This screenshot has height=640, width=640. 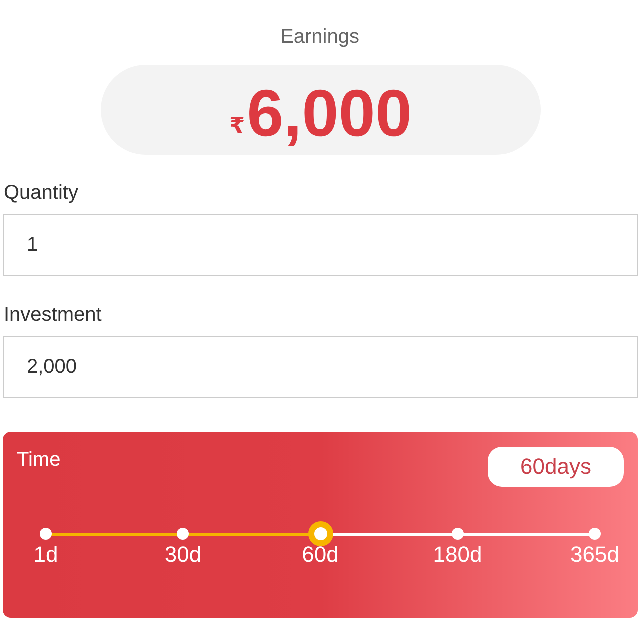 I want to click on field-label: Investment, so click(x=52, y=315).